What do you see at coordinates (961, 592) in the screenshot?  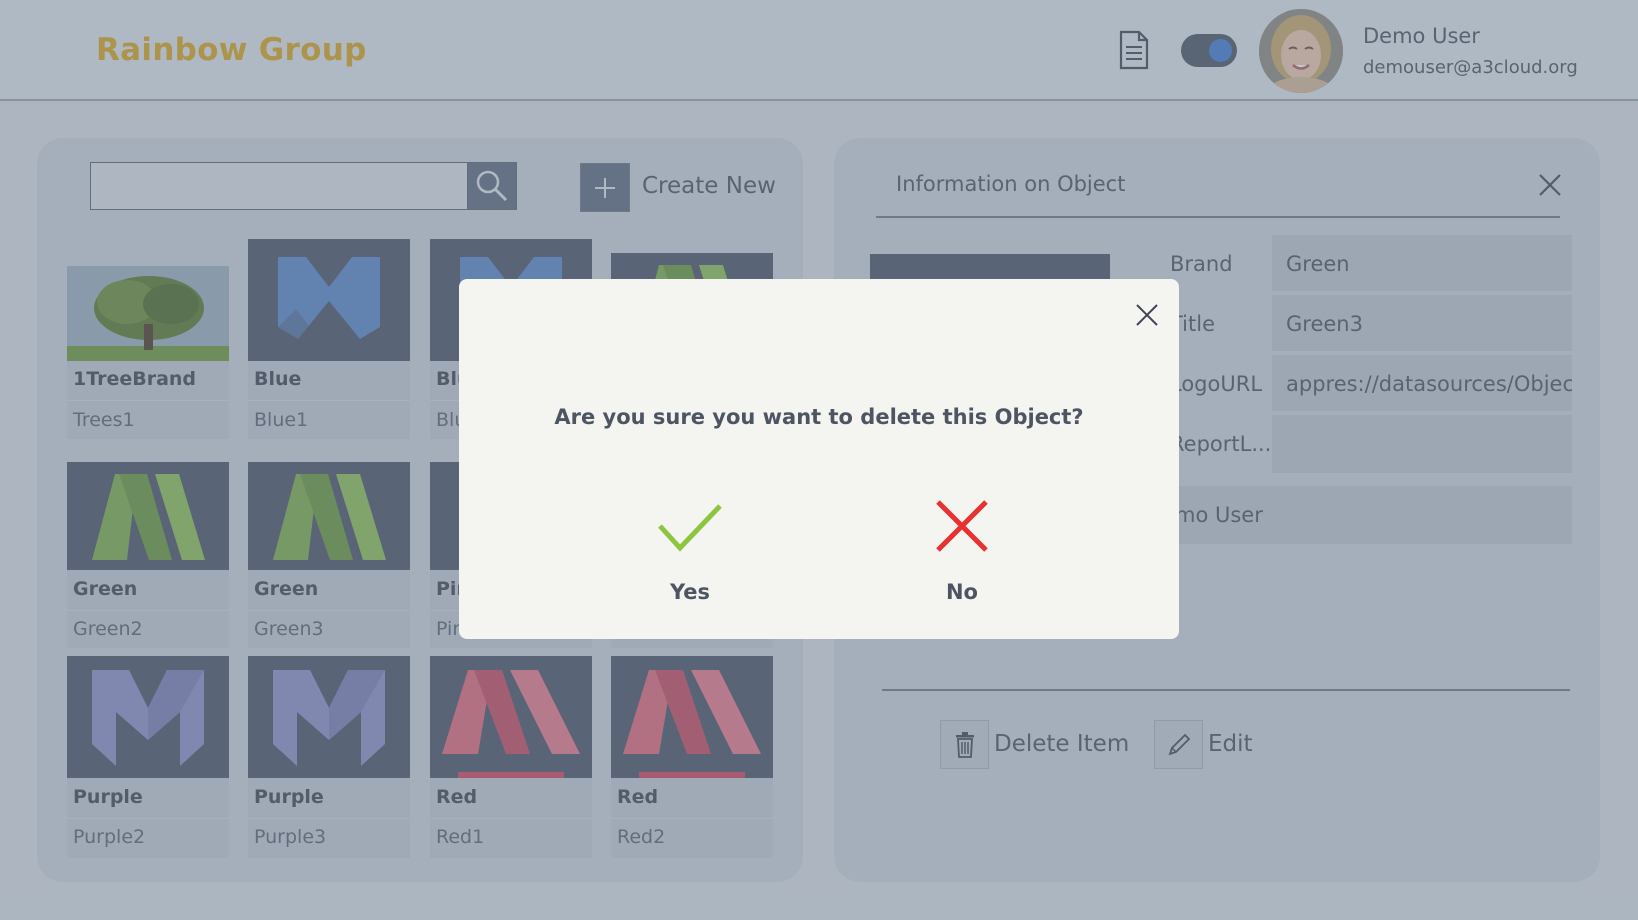 I see `no-label: No` at bounding box center [961, 592].